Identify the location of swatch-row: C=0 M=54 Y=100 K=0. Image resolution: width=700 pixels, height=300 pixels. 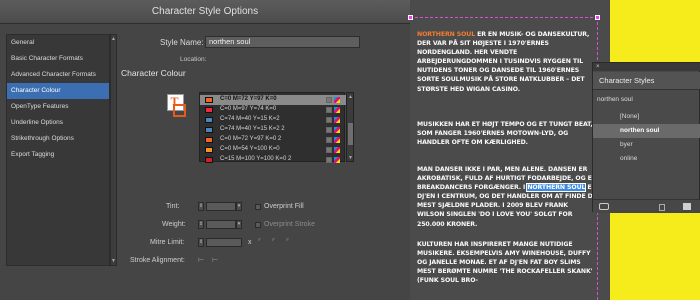
(273, 150).